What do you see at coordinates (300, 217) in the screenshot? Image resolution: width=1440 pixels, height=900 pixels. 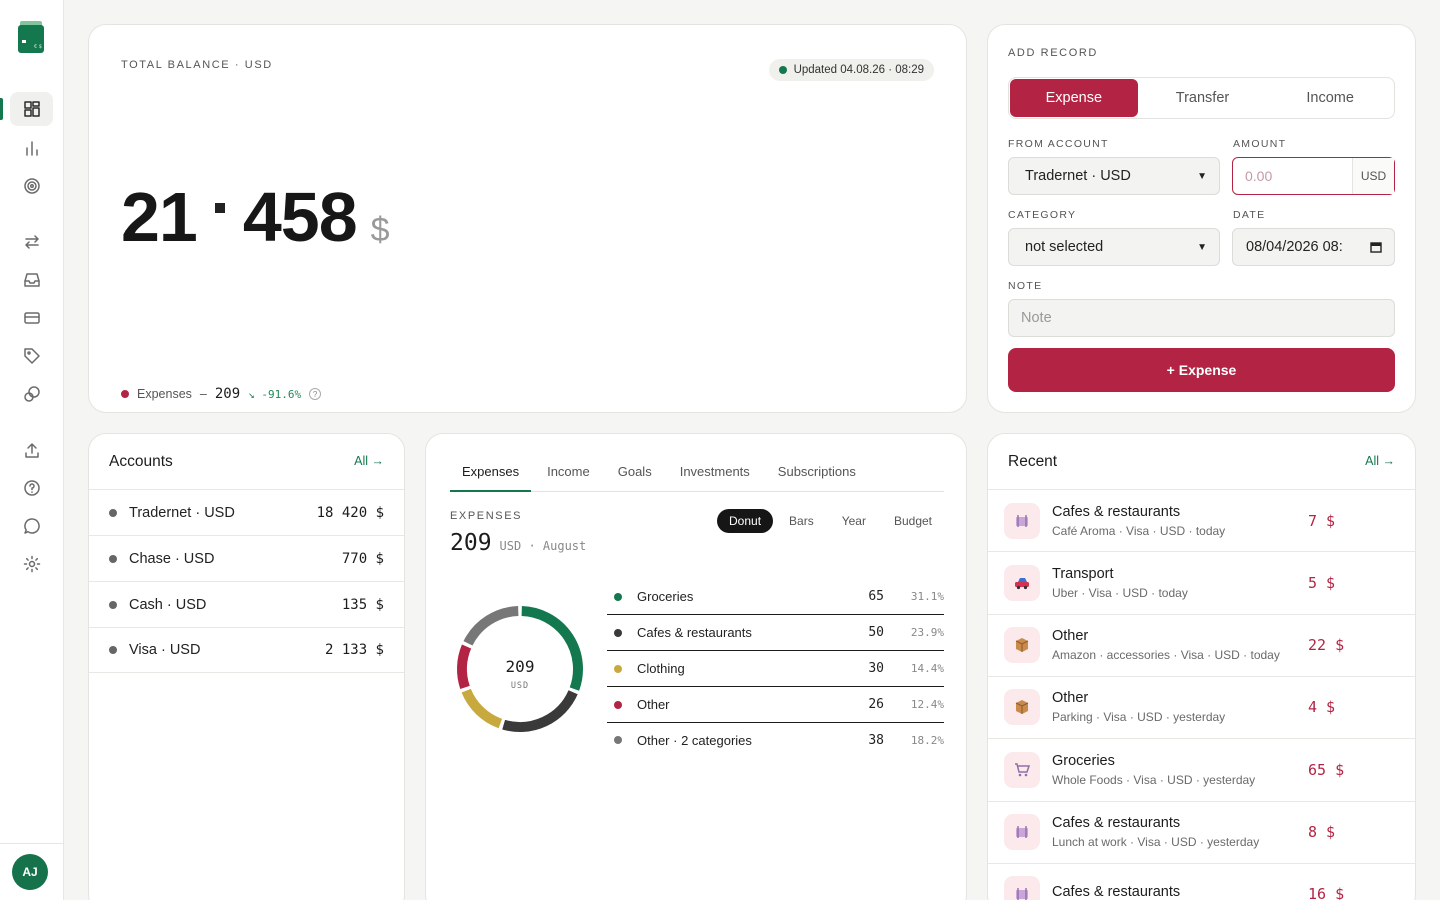 I see `balance-minor: 458` at bounding box center [300, 217].